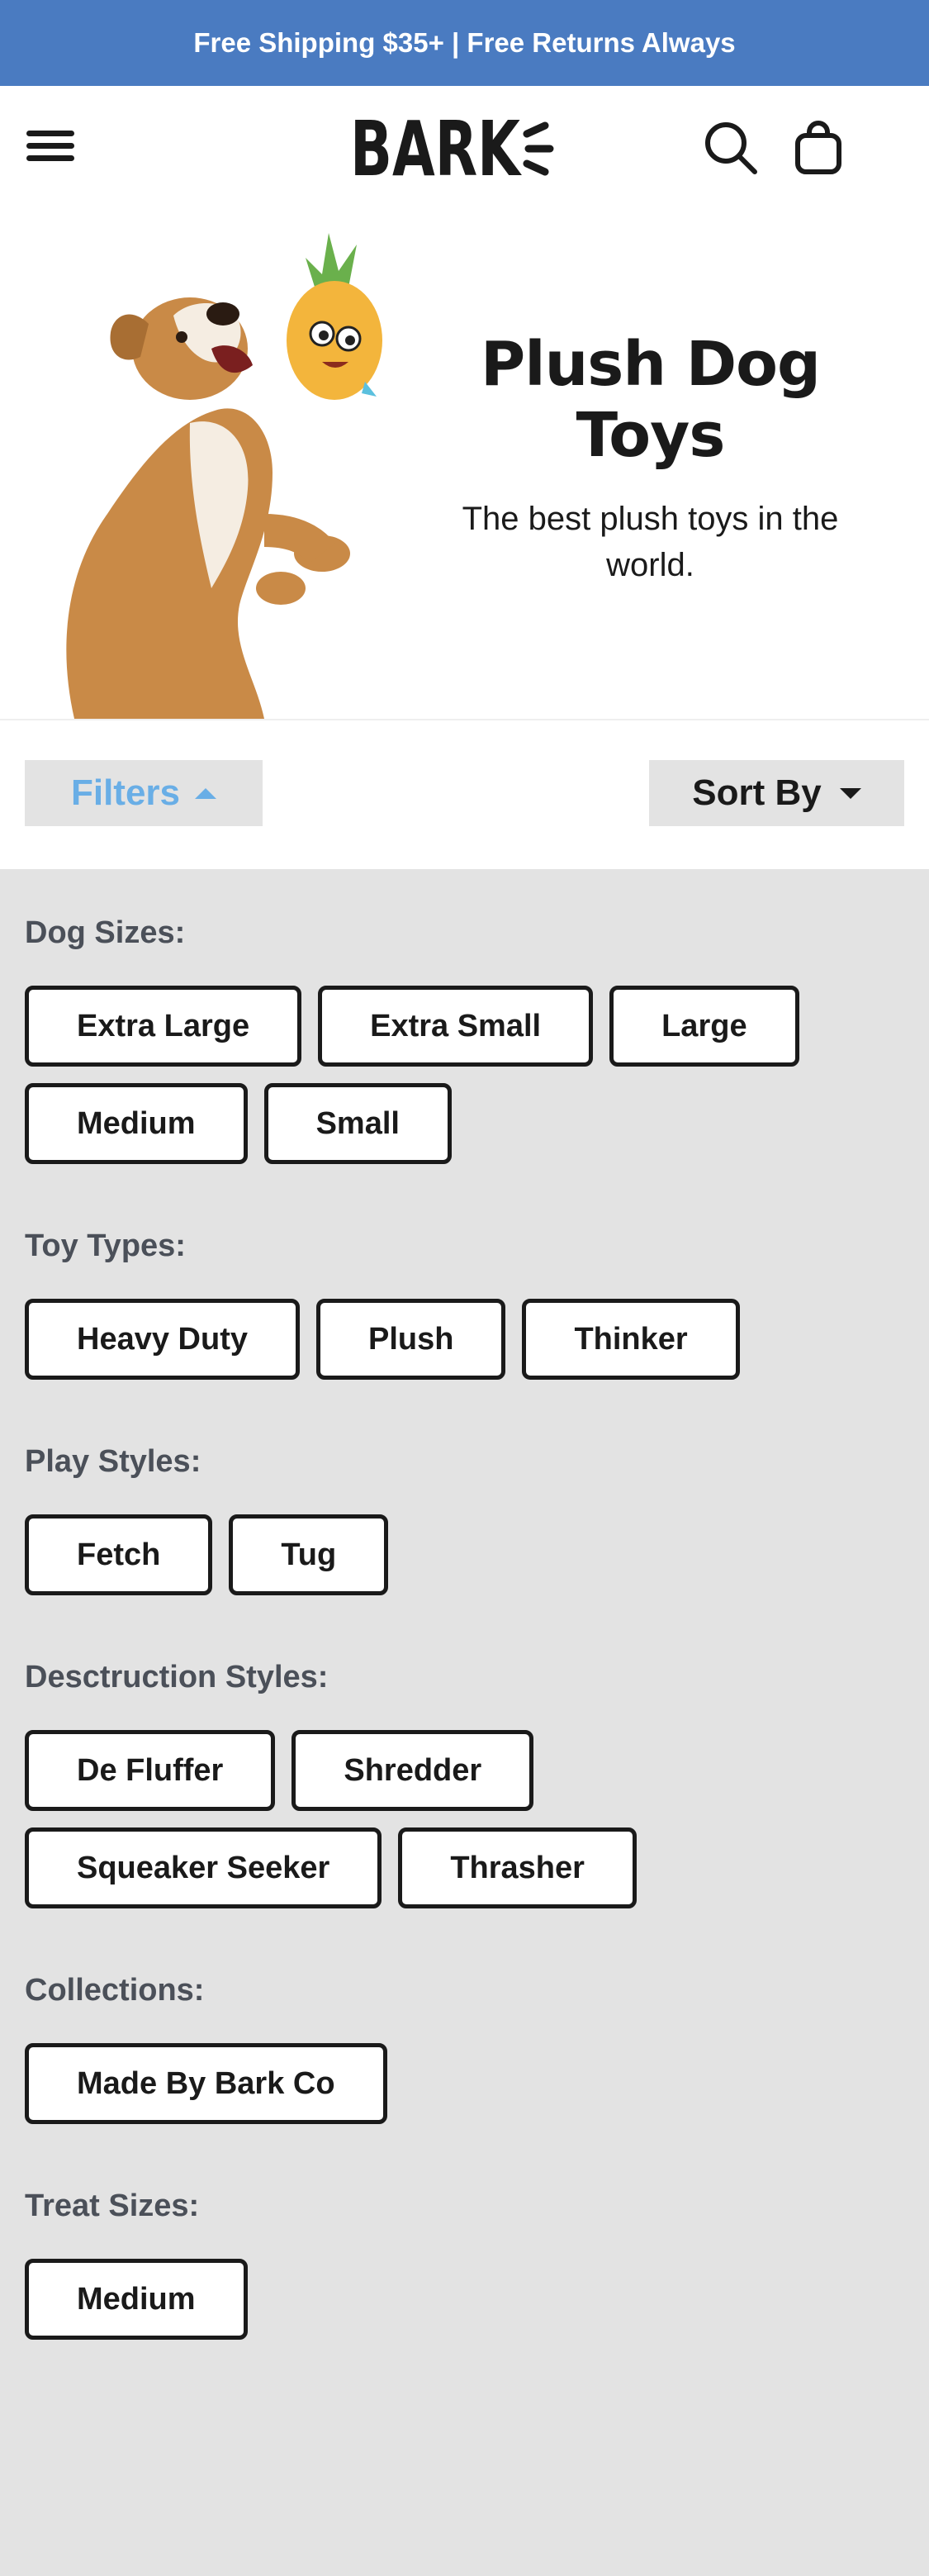  What do you see at coordinates (456, 1026) in the screenshot?
I see `filter-option-button: Extra Small` at bounding box center [456, 1026].